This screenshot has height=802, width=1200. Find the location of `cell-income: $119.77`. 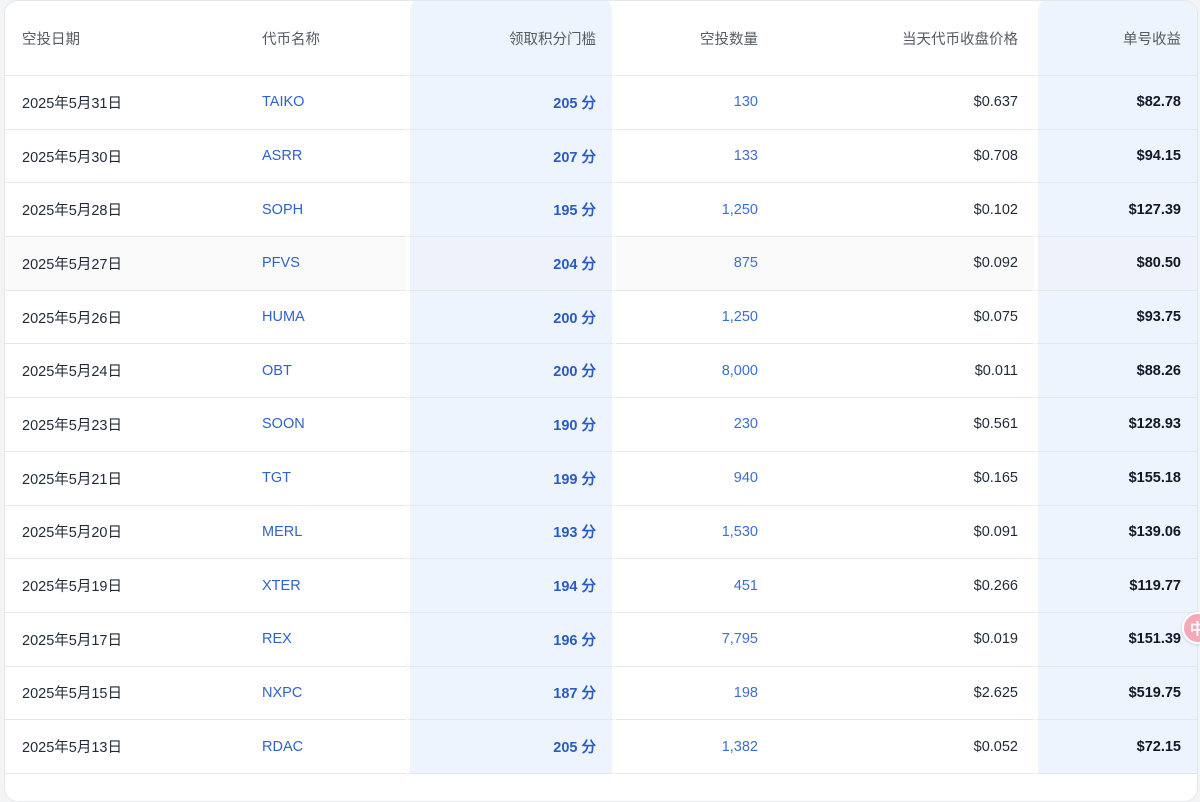

cell-income: $119.77 is located at coordinates (1115, 586).